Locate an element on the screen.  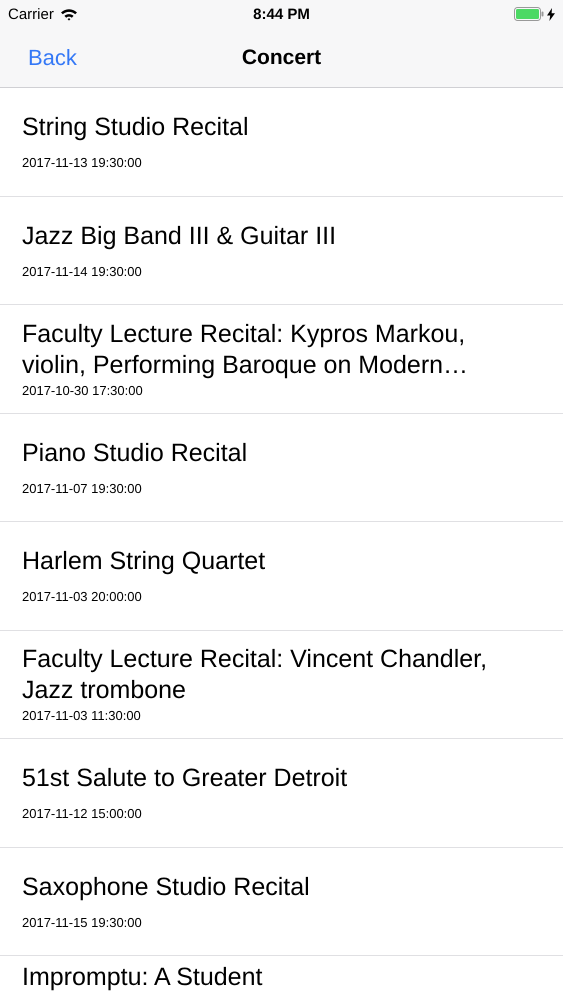
carrier-label: Carrier is located at coordinates (31, 14).